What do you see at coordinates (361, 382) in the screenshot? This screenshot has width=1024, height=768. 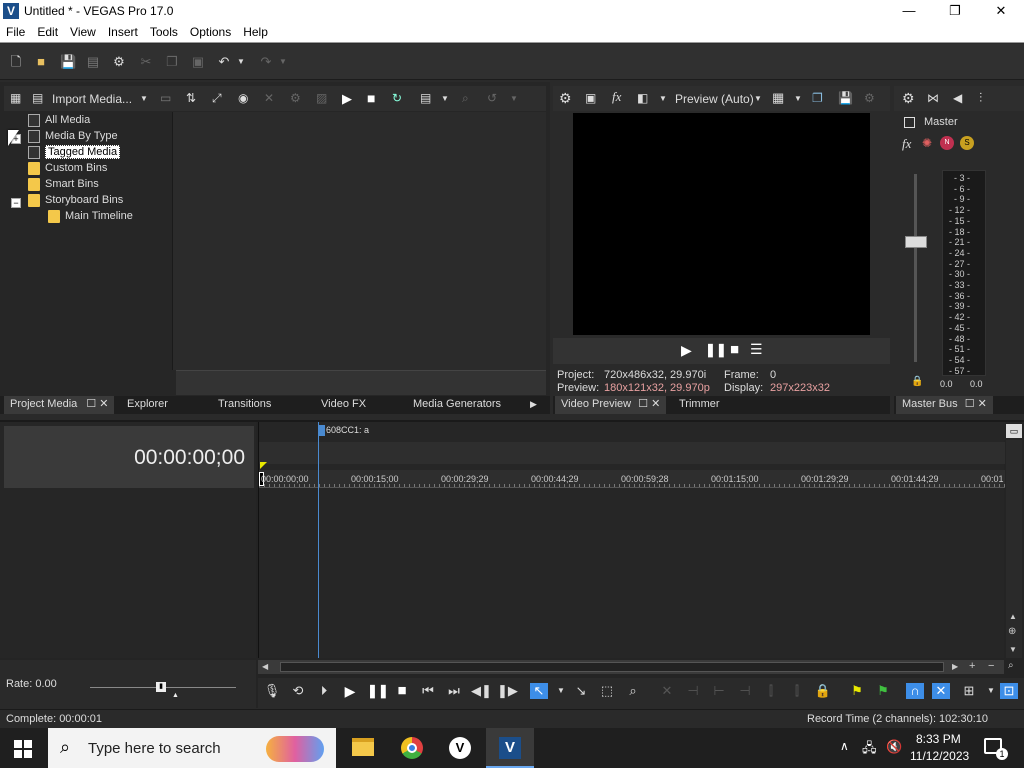 I see `horizontal-scrollbar` at bounding box center [361, 382].